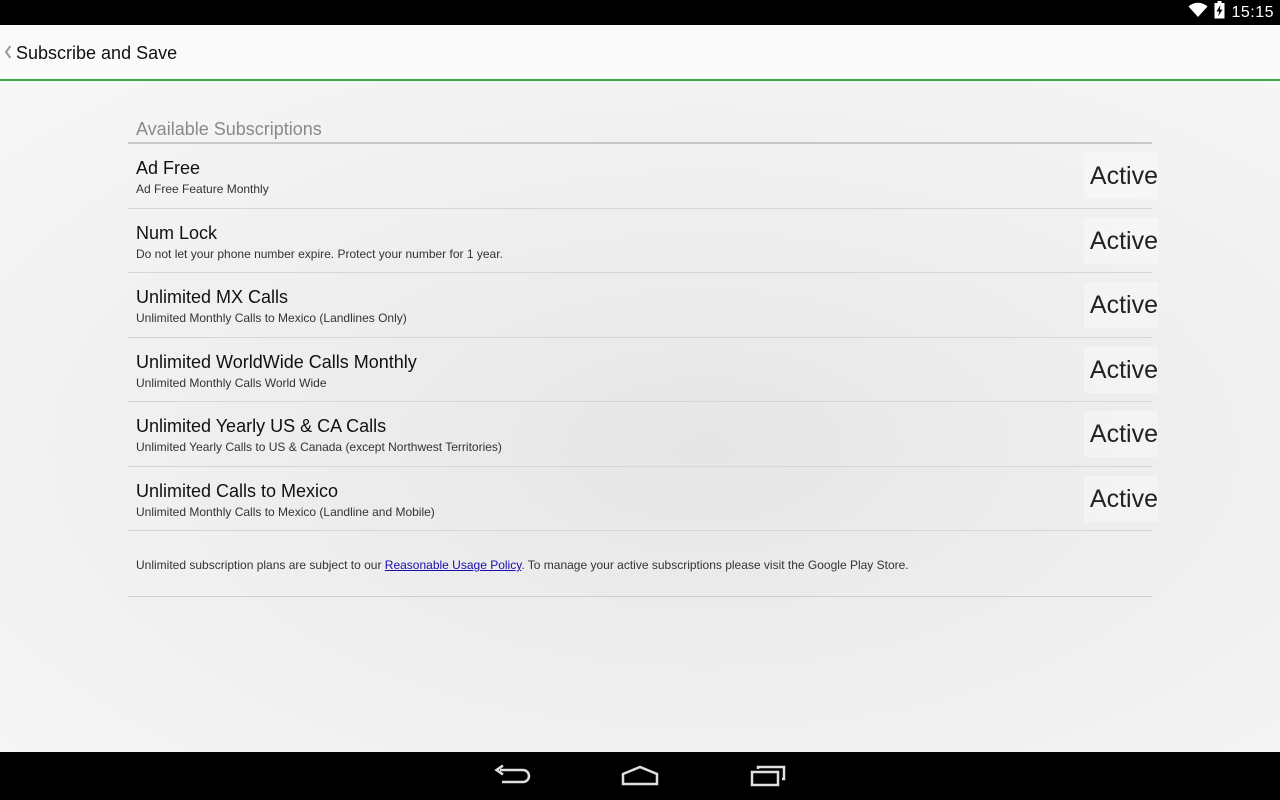  What do you see at coordinates (168, 168) in the screenshot?
I see `subscription-name: Ad Free` at bounding box center [168, 168].